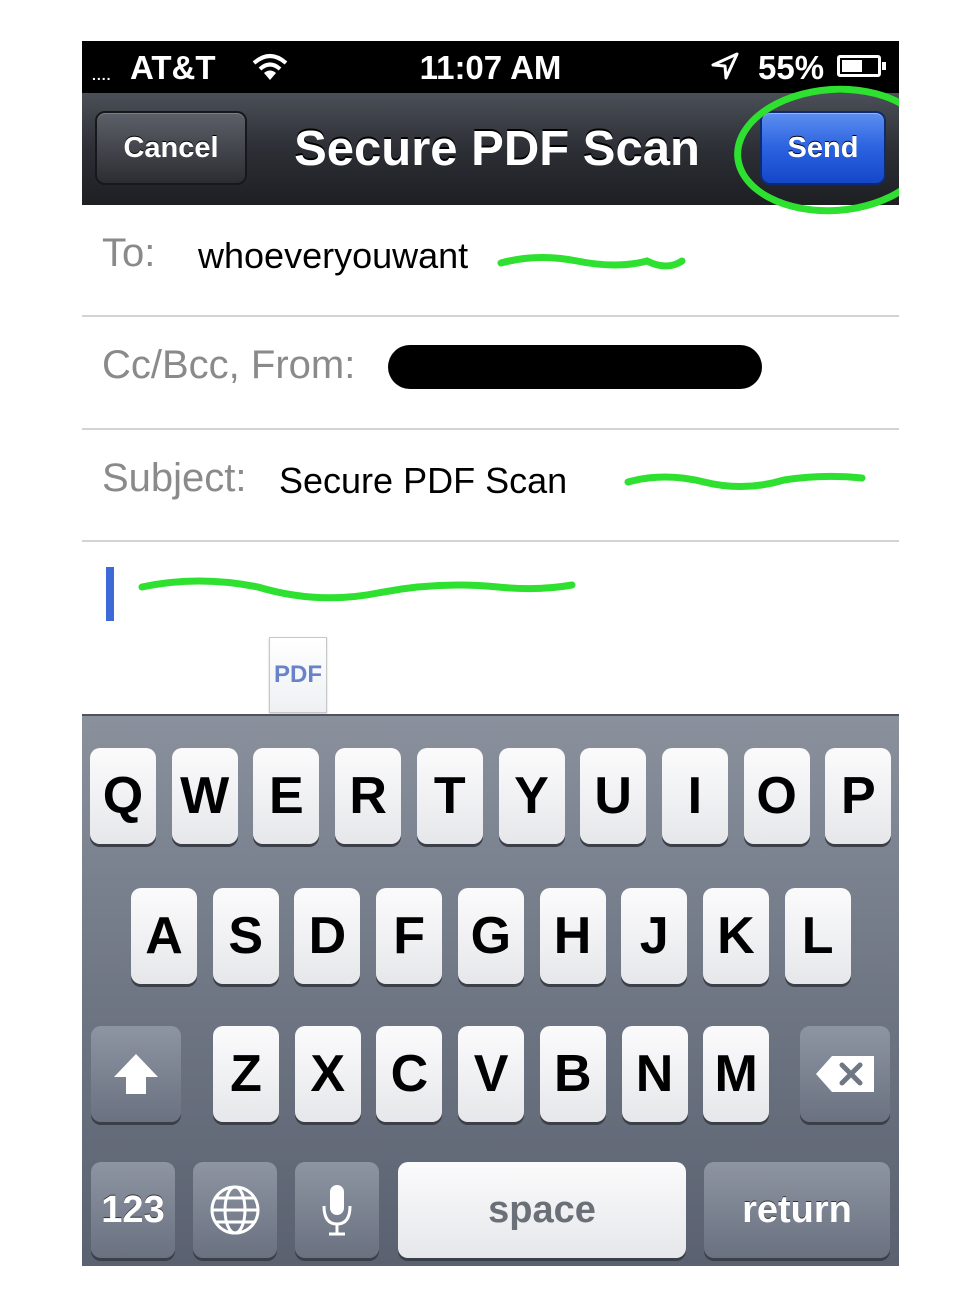 The image size is (980, 1307). I want to click on key-v: V, so click(491, 1074).